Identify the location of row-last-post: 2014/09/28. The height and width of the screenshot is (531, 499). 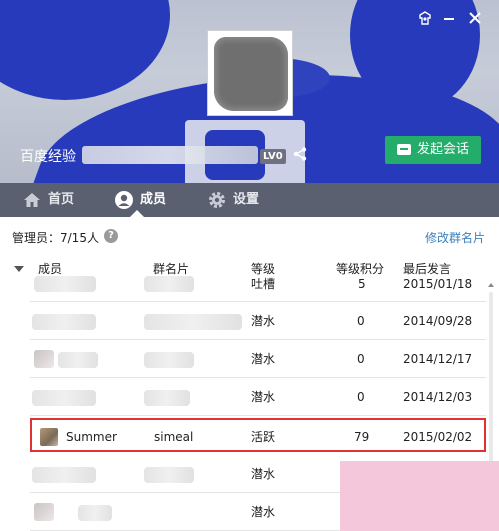
(438, 321).